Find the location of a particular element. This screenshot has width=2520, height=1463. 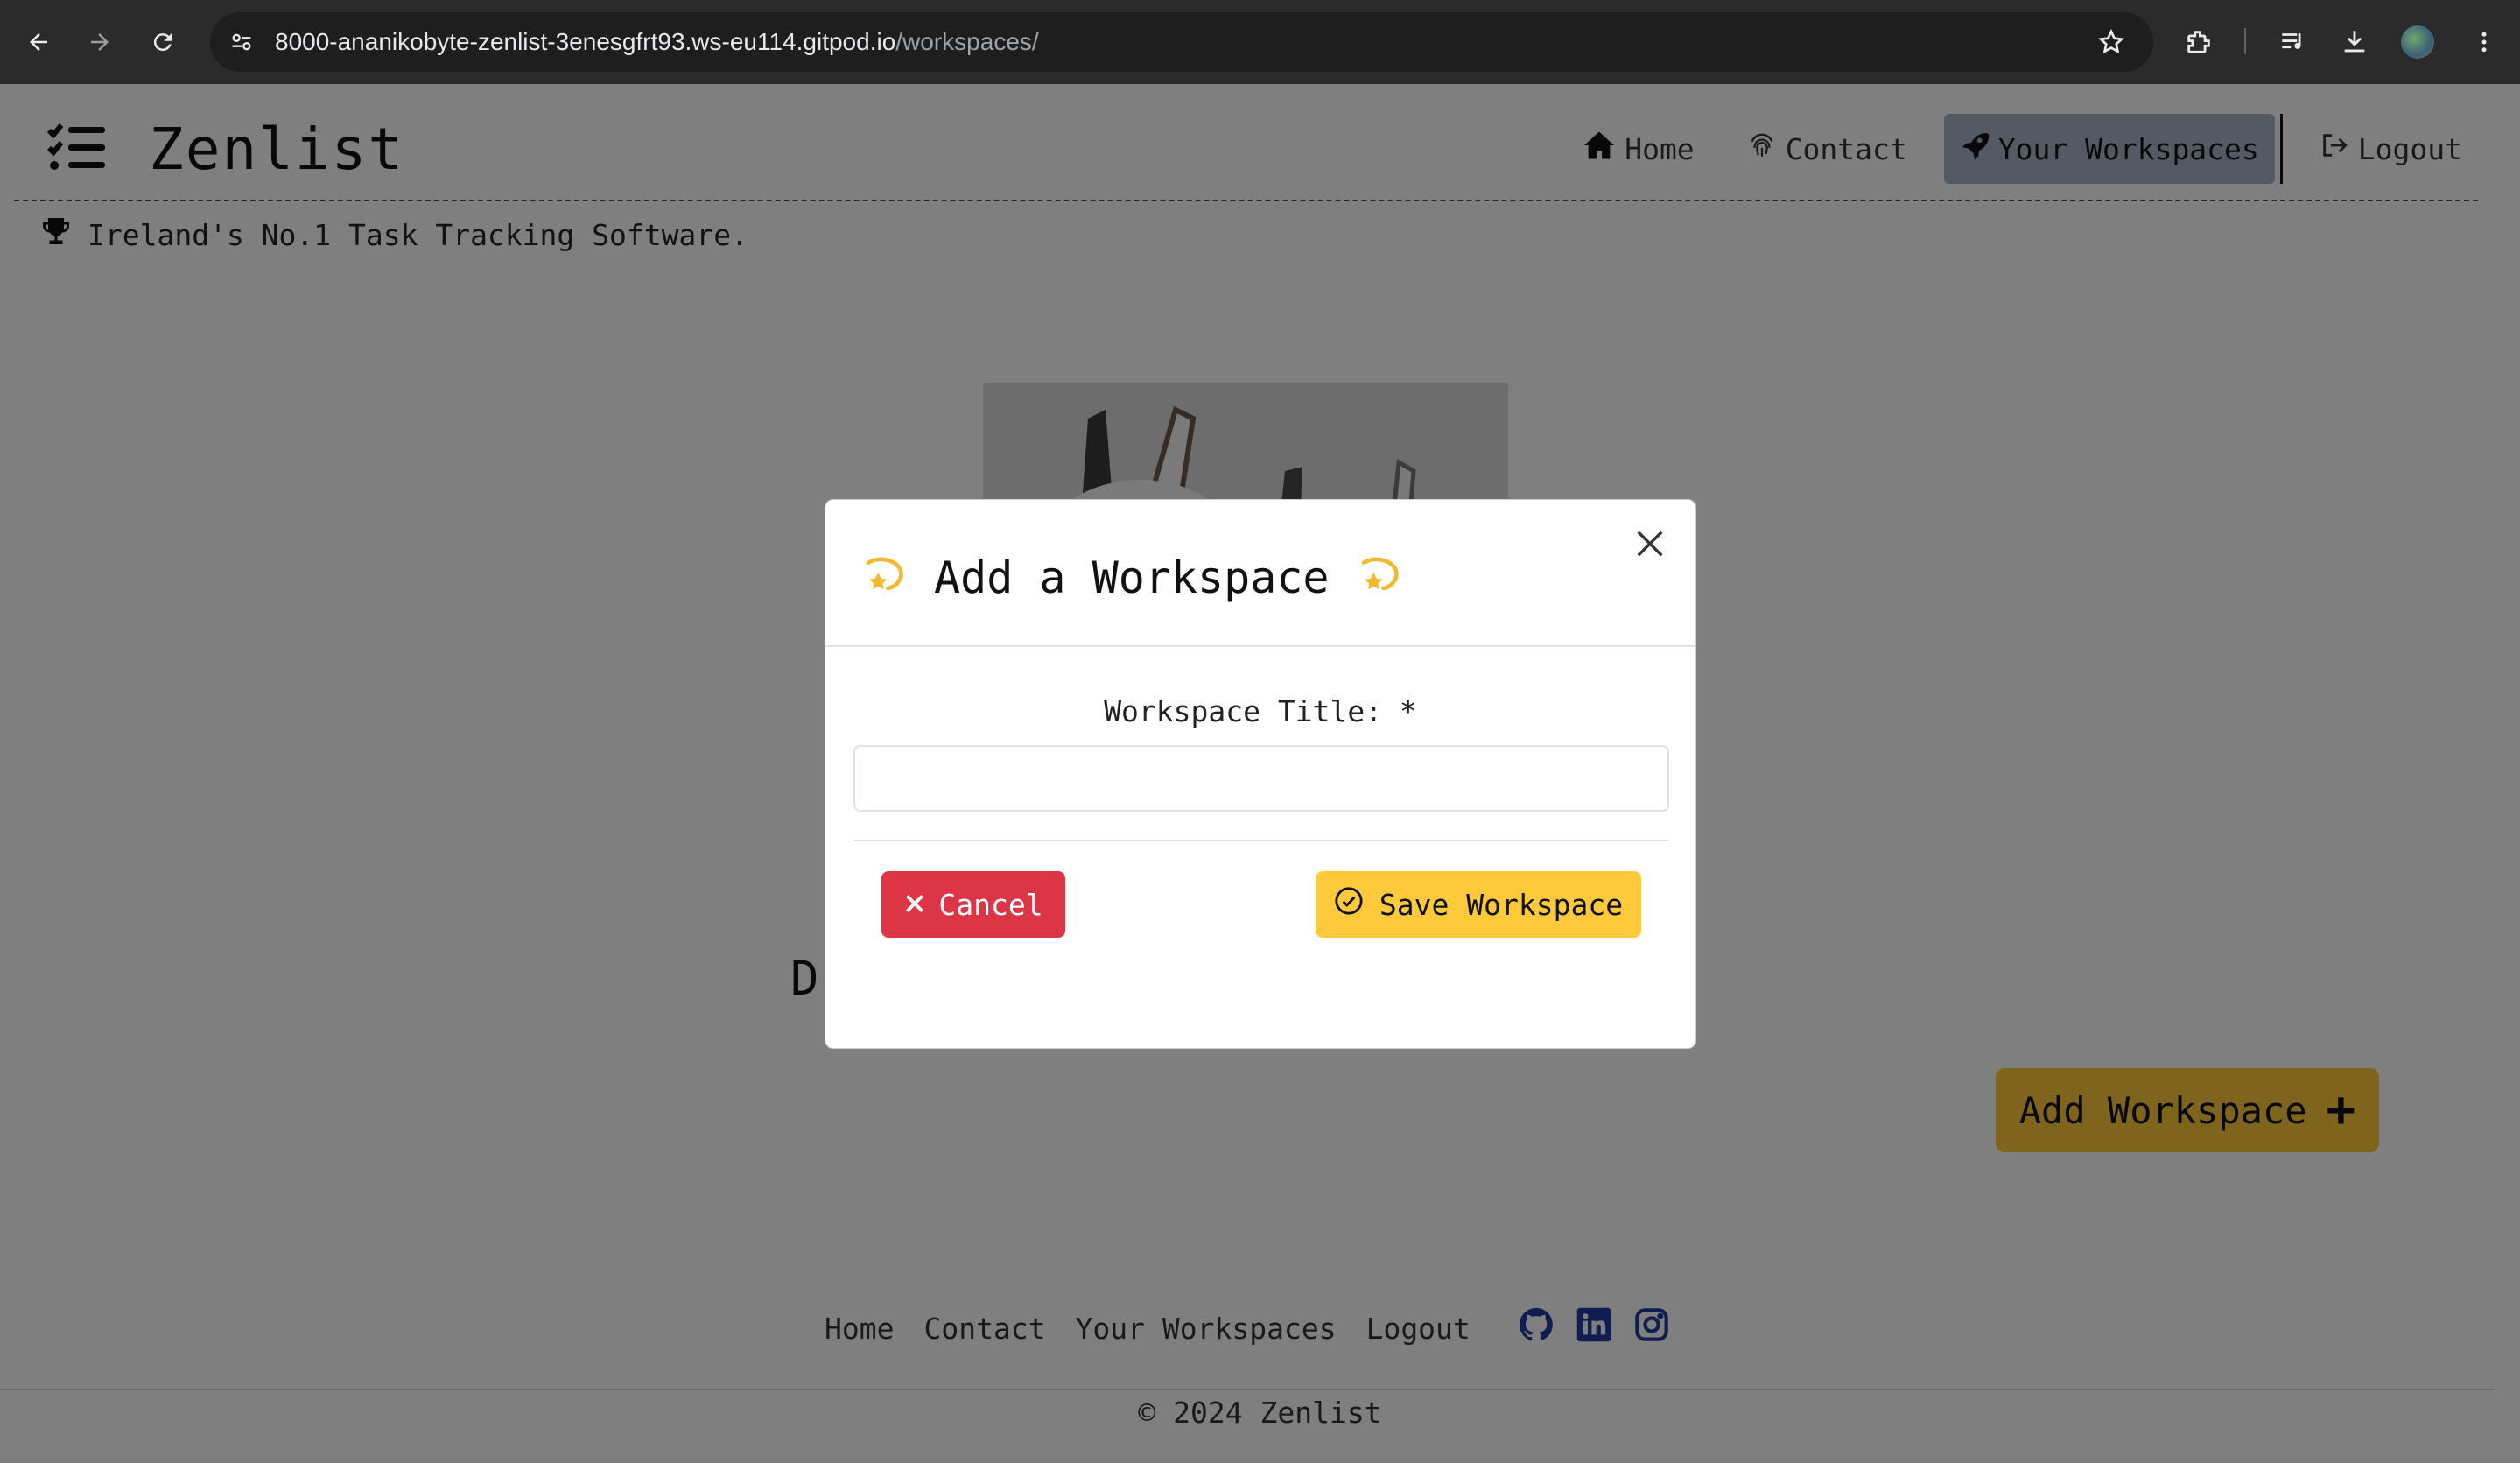

modal-title: Add a Workspace is located at coordinates (1131, 578).